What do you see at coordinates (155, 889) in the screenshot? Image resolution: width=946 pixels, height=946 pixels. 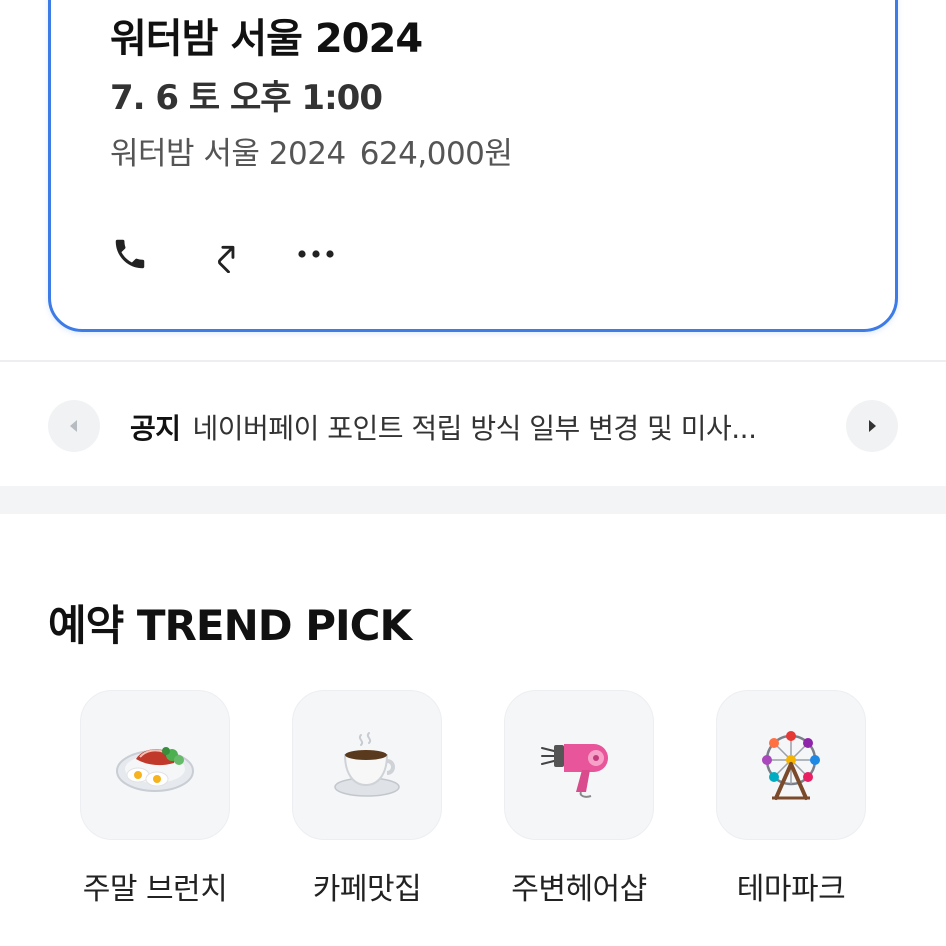 I see `trend-label-brunch: 주말 브런치` at bounding box center [155, 889].